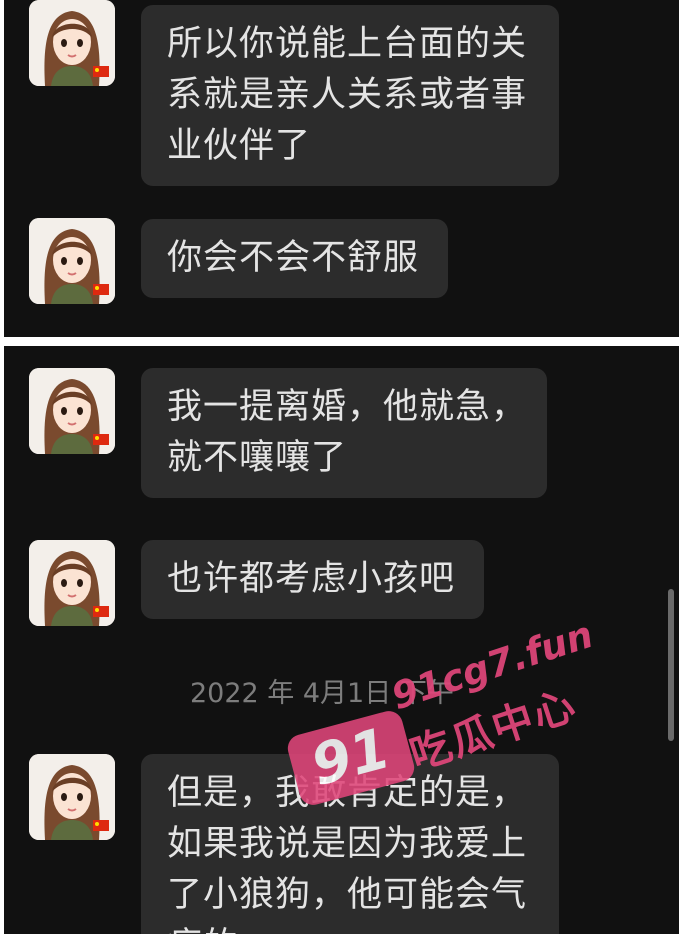 The image size is (688, 934). What do you see at coordinates (294, 258) in the screenshot?
I see `message-bubble: 你会不会不舒服` at bounding box center [294, 258].